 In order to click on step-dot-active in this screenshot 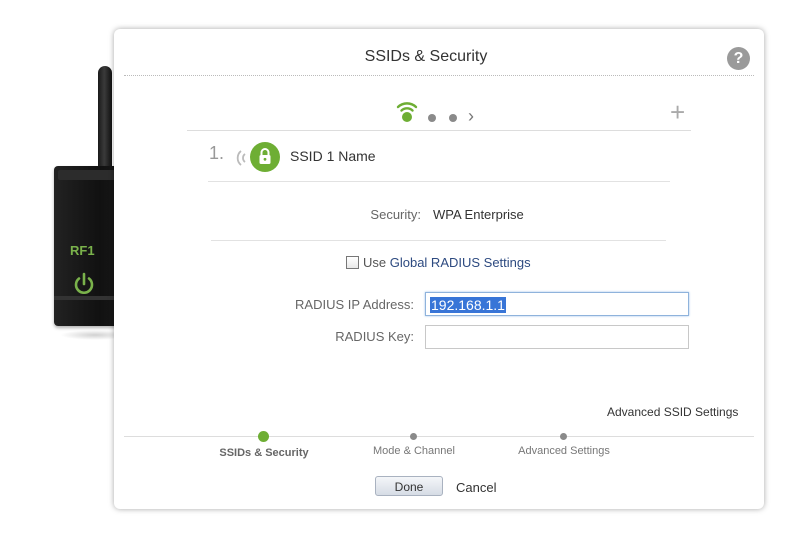, I will do `click(263, 436)`.